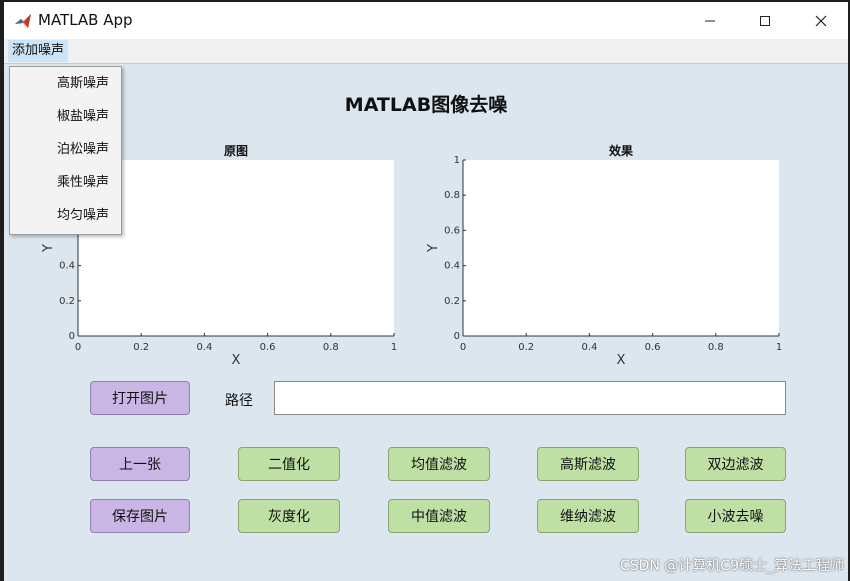  I want to click on watermark: CSDN @计算机C9硕士_算法工程师, so click(731, 566).